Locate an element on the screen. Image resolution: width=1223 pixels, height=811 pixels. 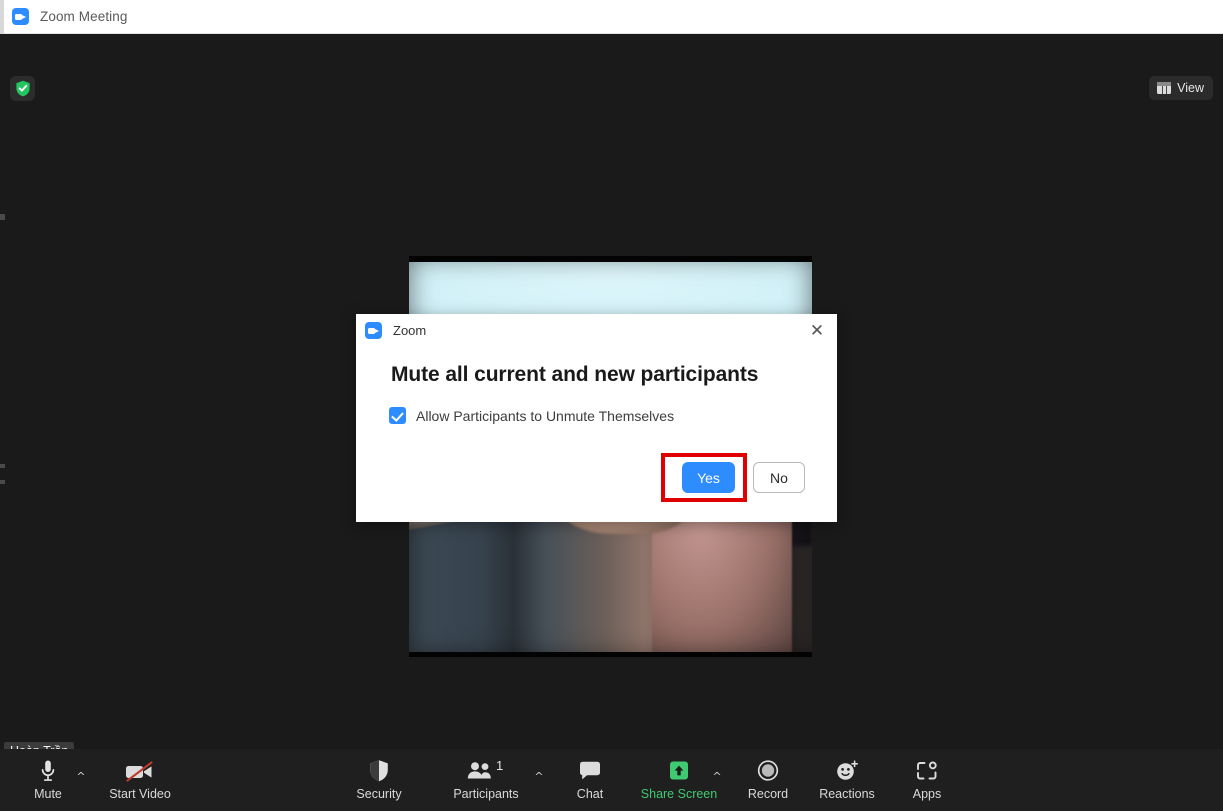
chat-button-label: Chat is located at coordinates (590, 794).